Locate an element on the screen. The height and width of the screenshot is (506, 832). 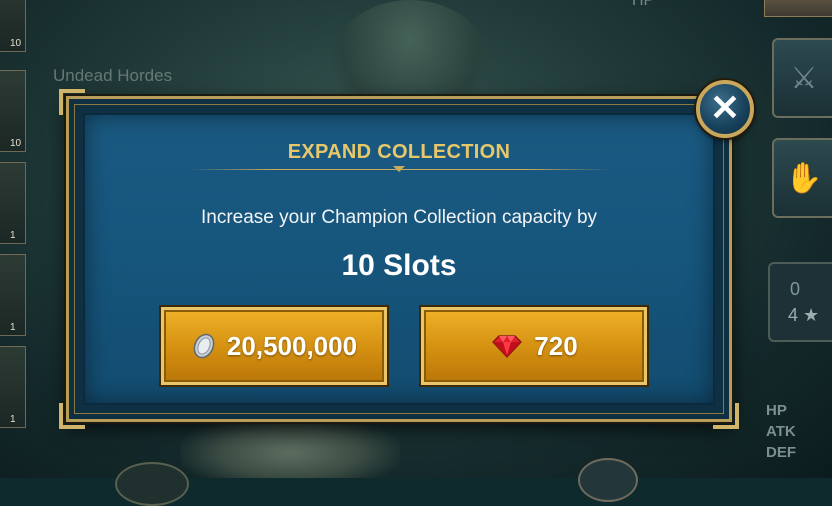
weapons-button: ⚔ is located at coordinates (802, 78).